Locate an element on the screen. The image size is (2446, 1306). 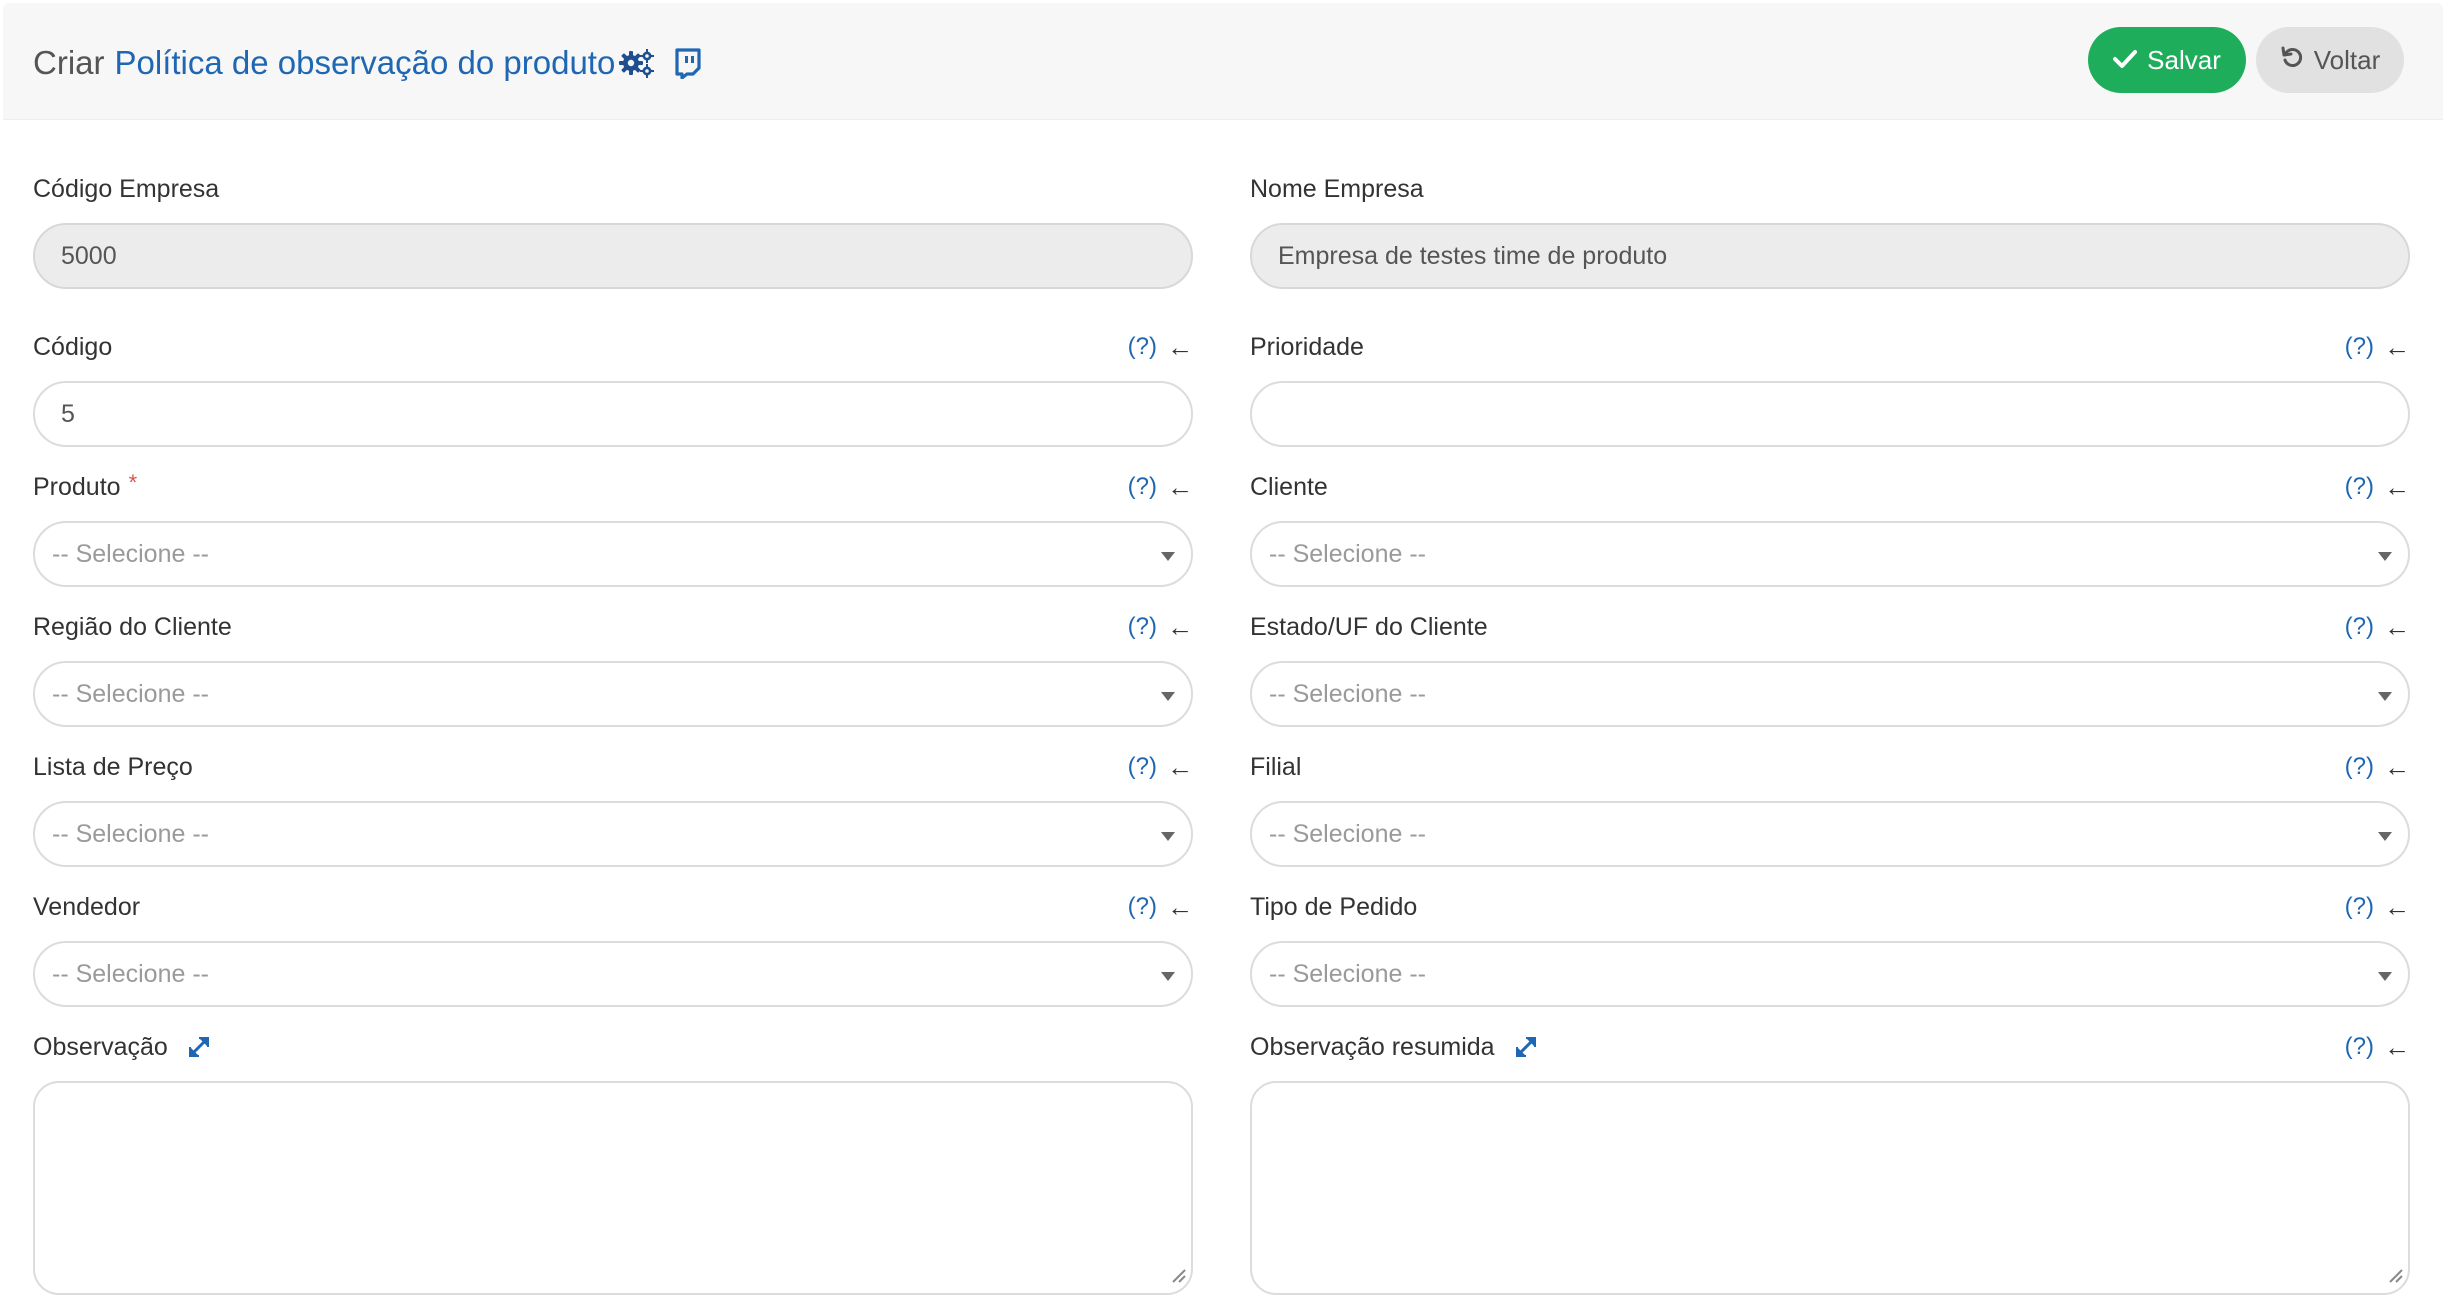
field-prioridade: Prioridade (?) ← is located at coordinates (1830, 388).